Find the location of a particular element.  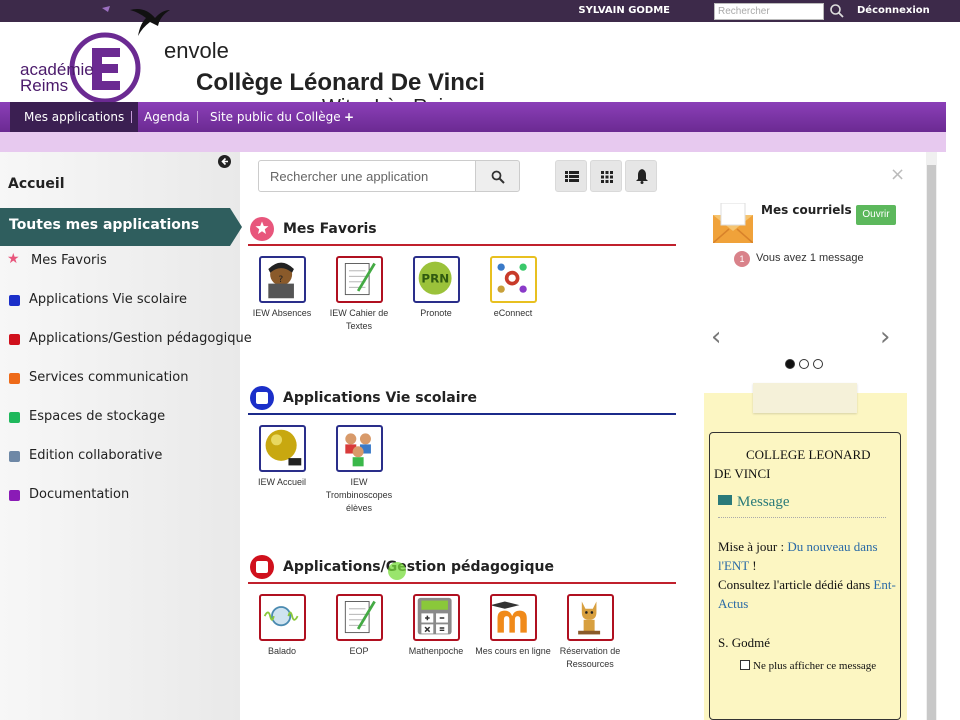

globe-icon is located at coordinates (282, 448).